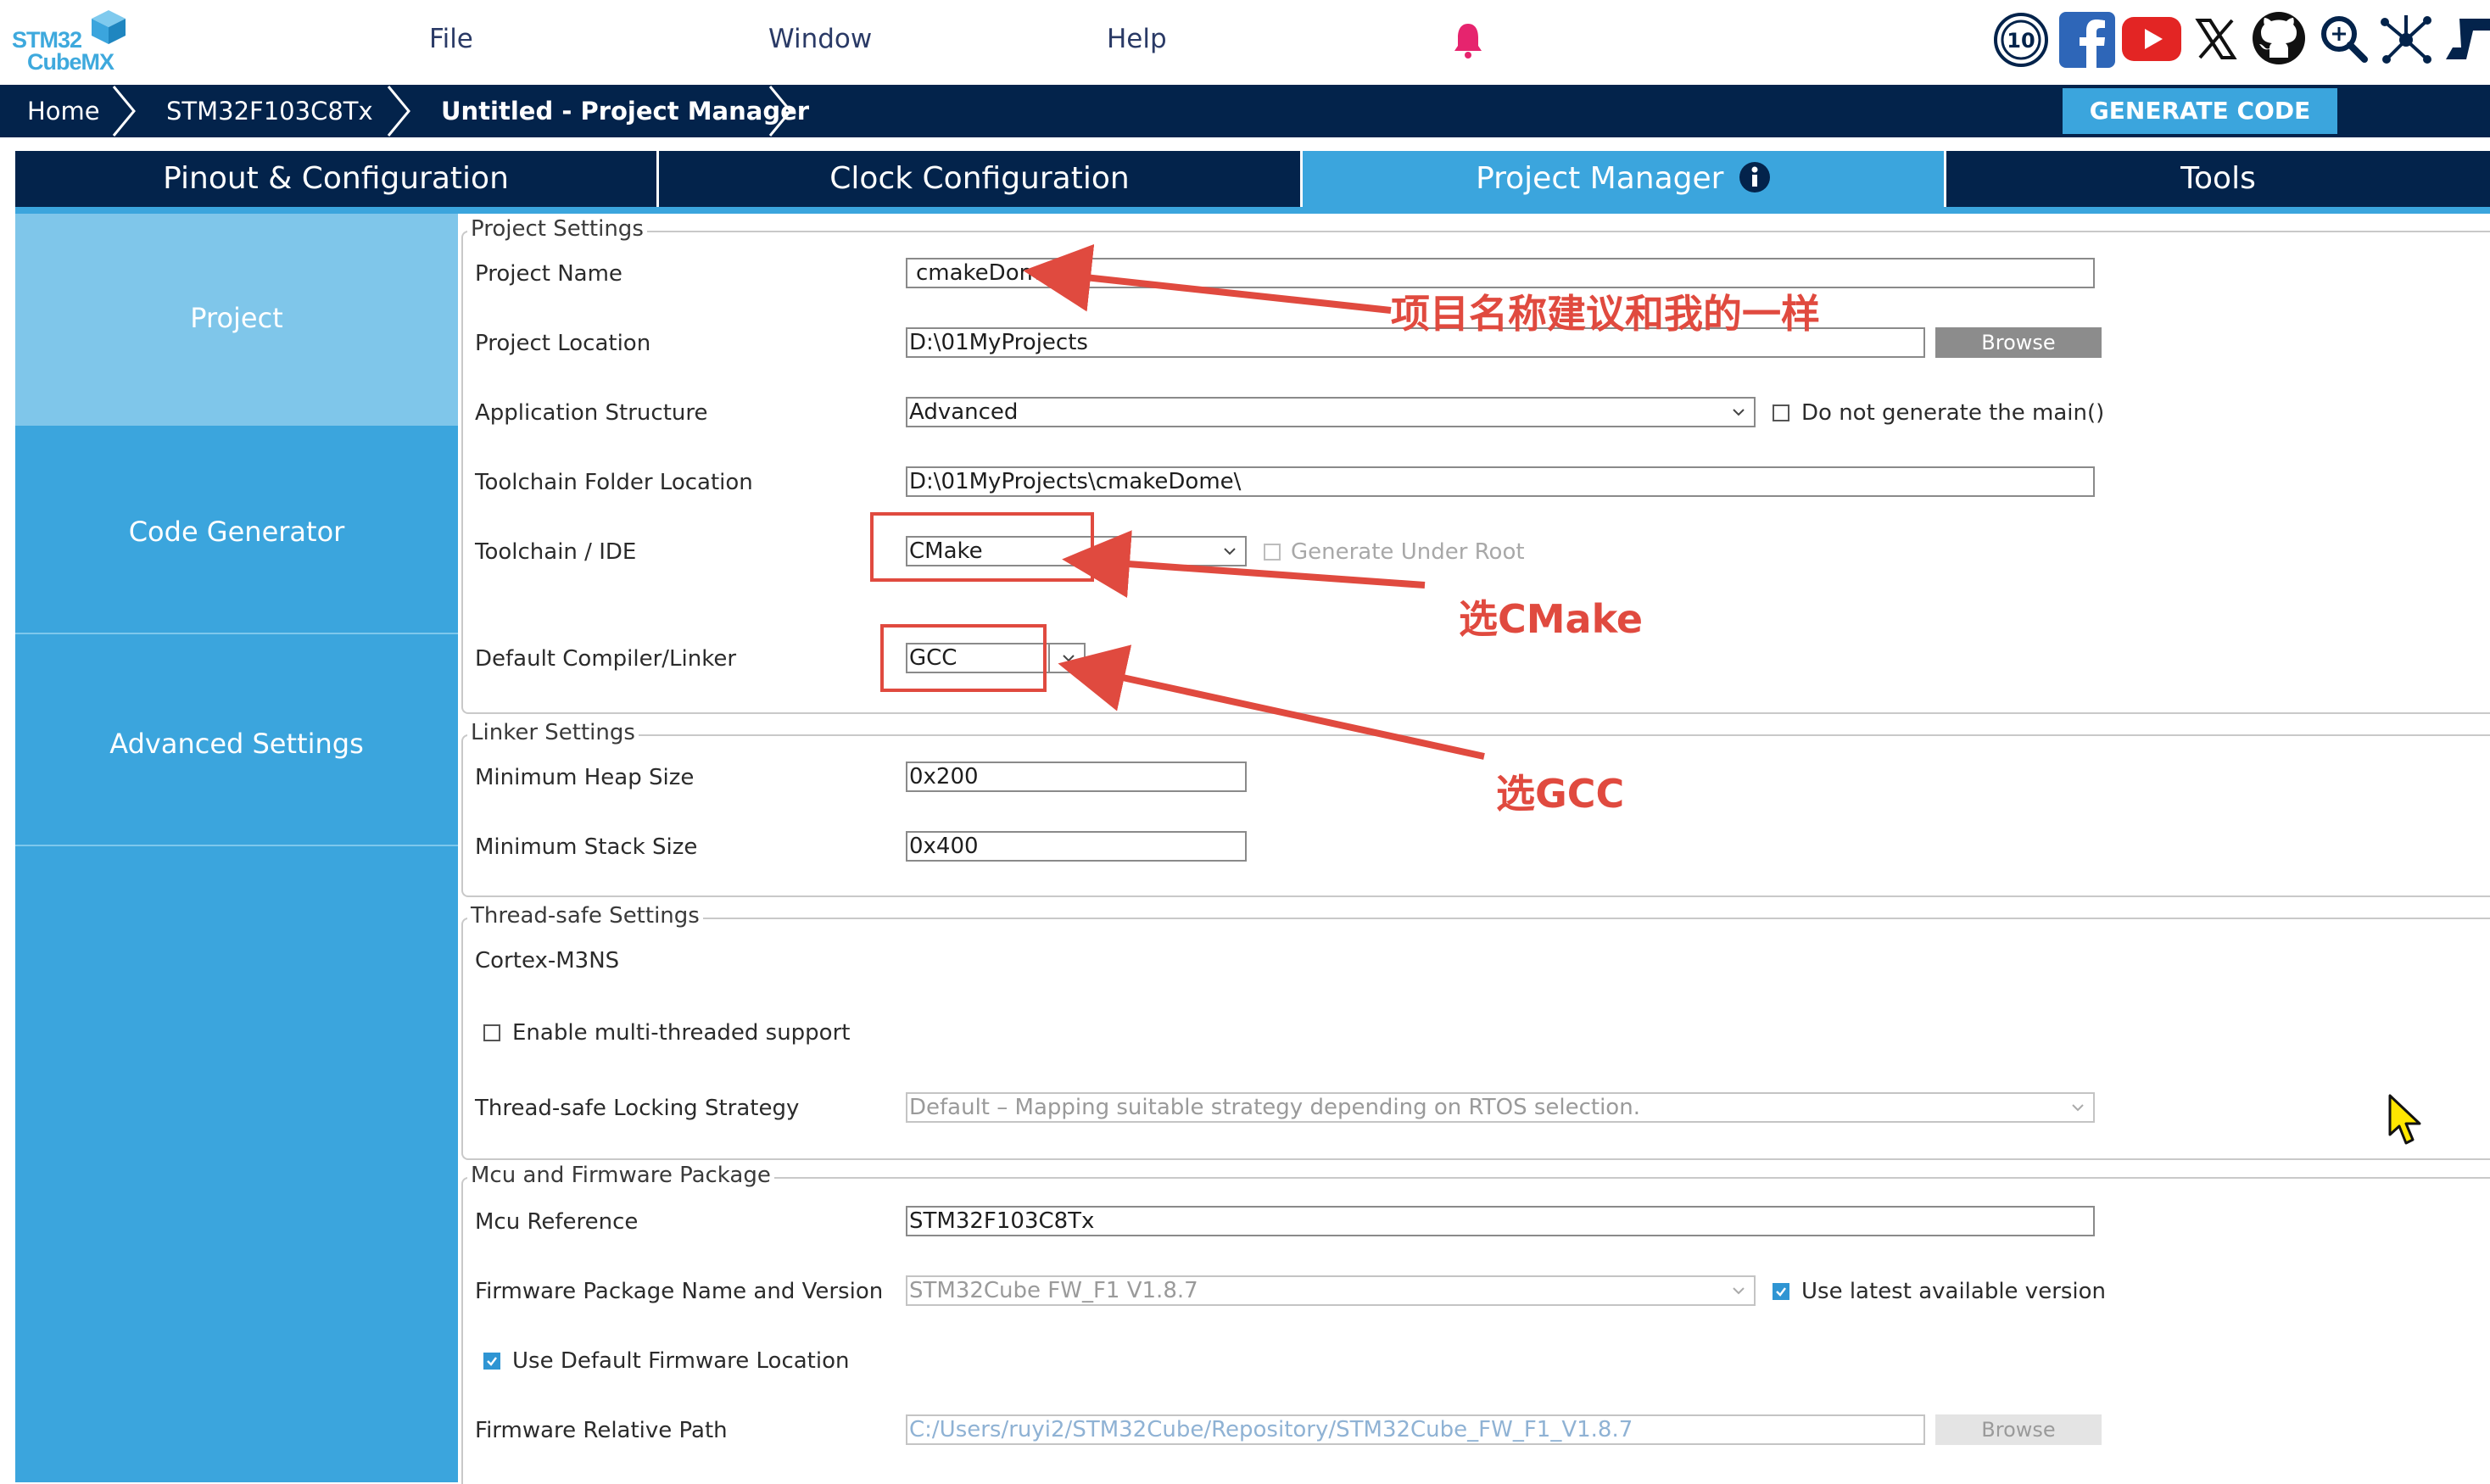 The image size is (2490, 1484). Describe the element at coordinates (556, 552) in the screenshot. I see `toolchain-ide-label: Toolchain / IDE` at that location.